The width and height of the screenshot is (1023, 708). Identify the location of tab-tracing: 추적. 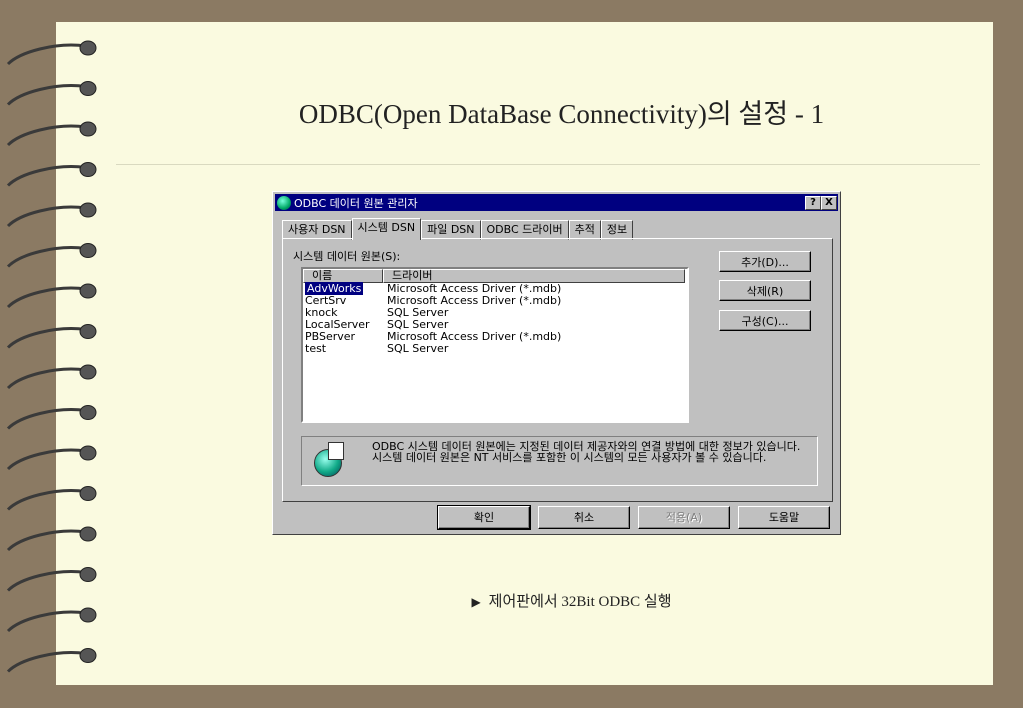
(584, 230).